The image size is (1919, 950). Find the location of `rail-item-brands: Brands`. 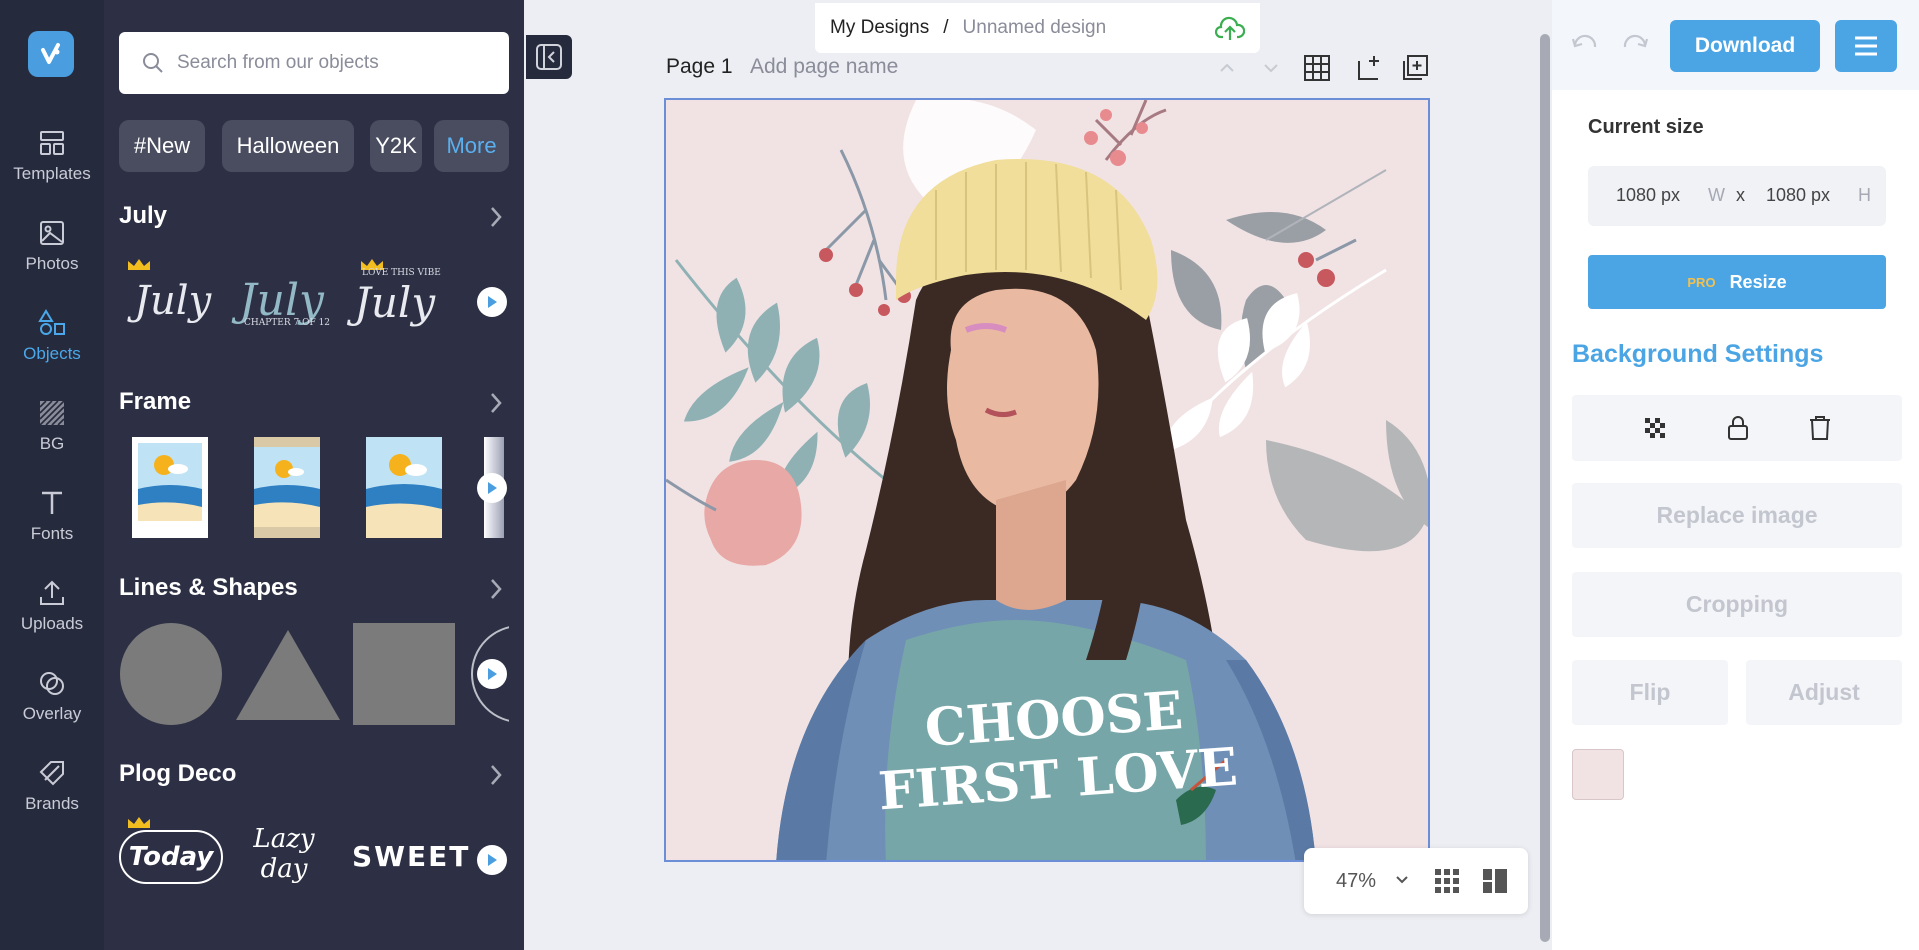

rail-item-brands: Brands is located at coordinates (52, 798).